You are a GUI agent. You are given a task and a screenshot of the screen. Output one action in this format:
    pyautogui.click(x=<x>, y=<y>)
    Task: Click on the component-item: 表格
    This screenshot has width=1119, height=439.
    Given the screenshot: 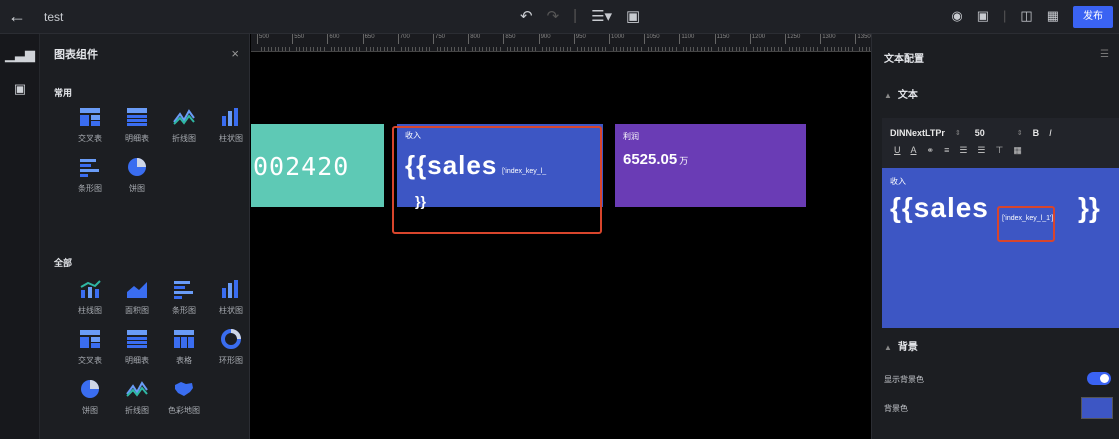 What is the action you would take?
    pyautogui.click(x=184, y=347)
    